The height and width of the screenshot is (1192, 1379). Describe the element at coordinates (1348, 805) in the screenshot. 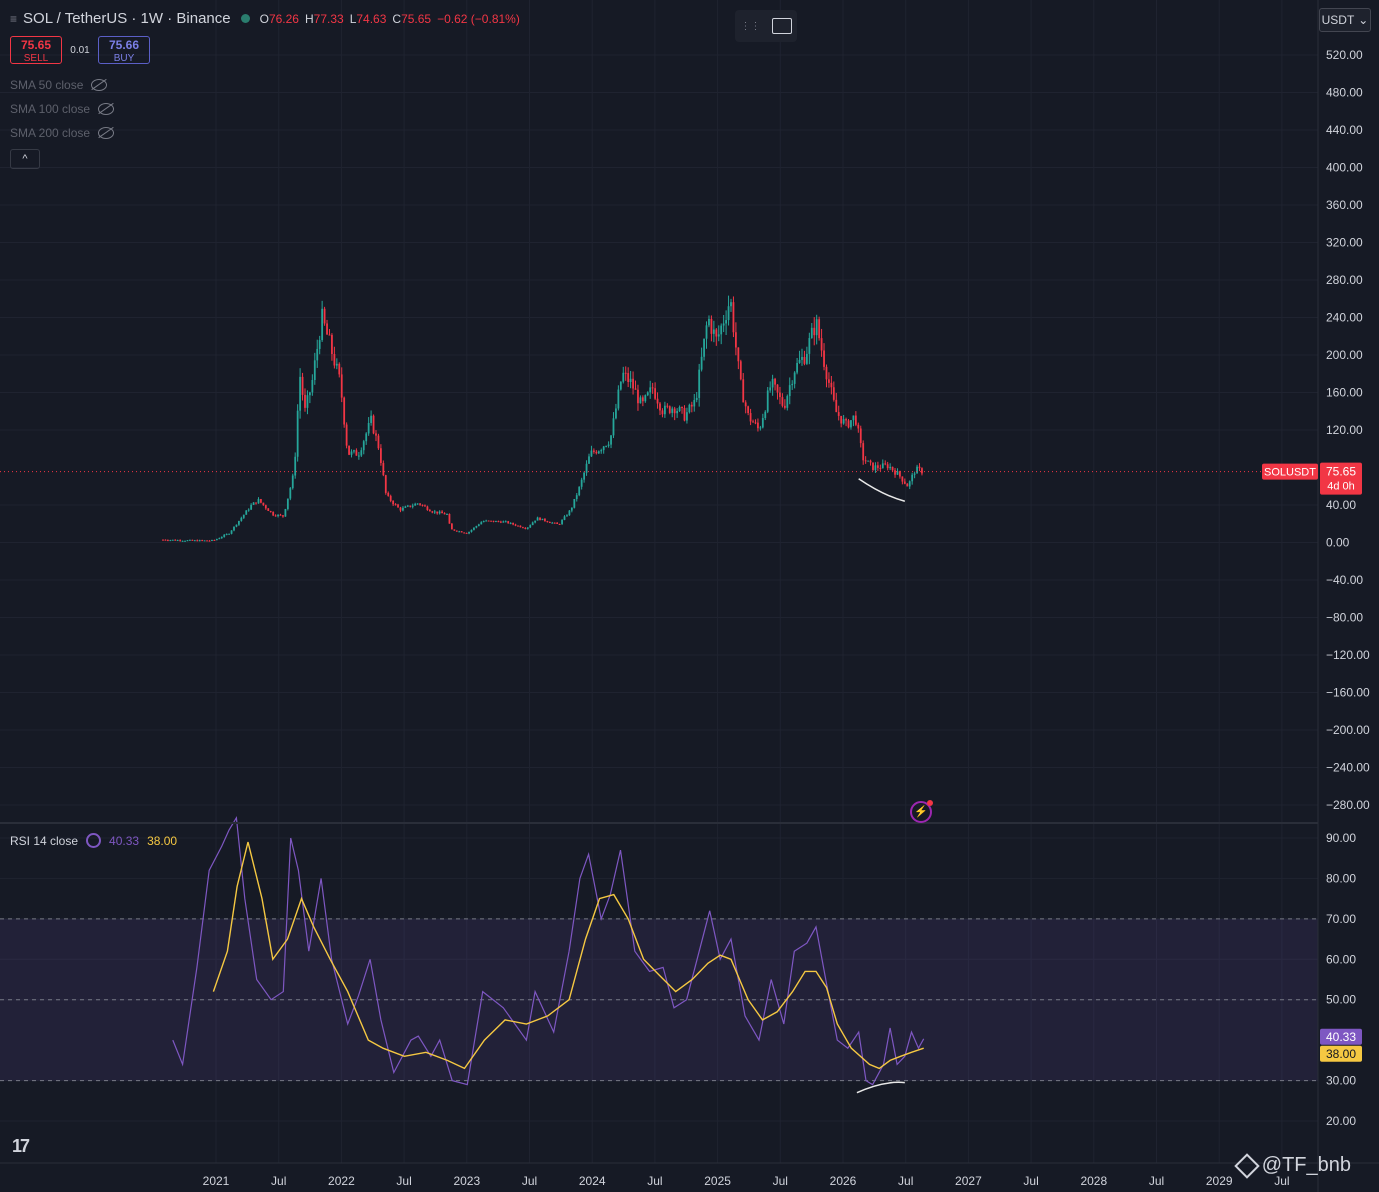

I see `price-tick-label: −280.00` at that location.